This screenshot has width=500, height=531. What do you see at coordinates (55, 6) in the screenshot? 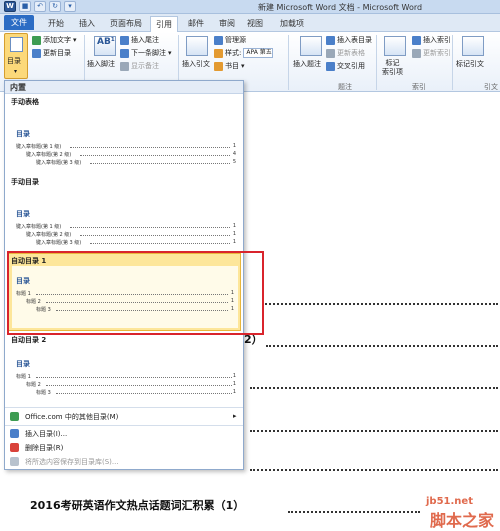
I see `redo-icon: ↻` at bounding box center [55, 6].